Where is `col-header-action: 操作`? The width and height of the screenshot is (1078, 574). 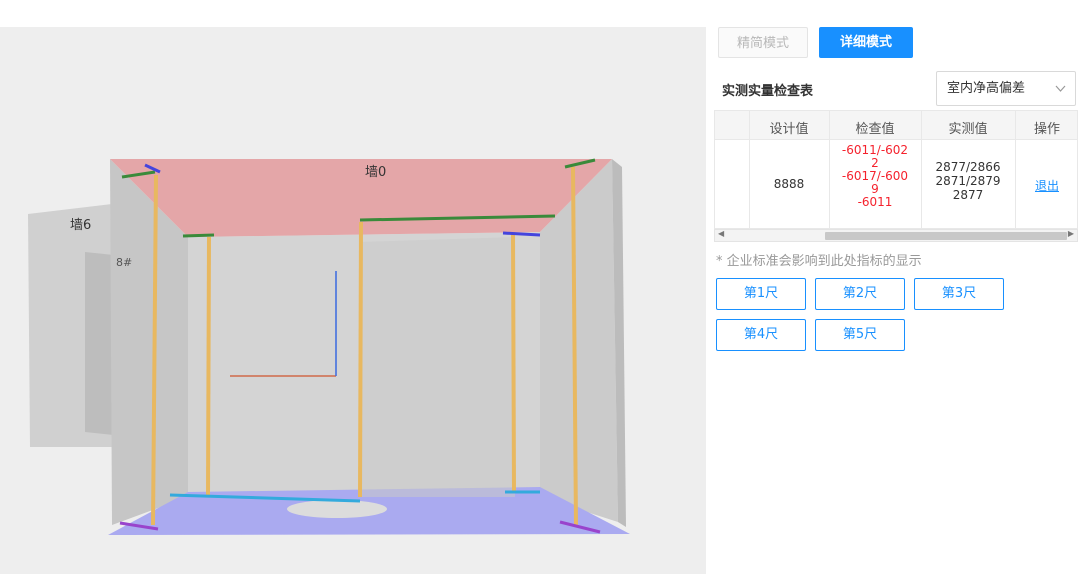
col-header-action: 操作 is located at coordinates (1046, 129).